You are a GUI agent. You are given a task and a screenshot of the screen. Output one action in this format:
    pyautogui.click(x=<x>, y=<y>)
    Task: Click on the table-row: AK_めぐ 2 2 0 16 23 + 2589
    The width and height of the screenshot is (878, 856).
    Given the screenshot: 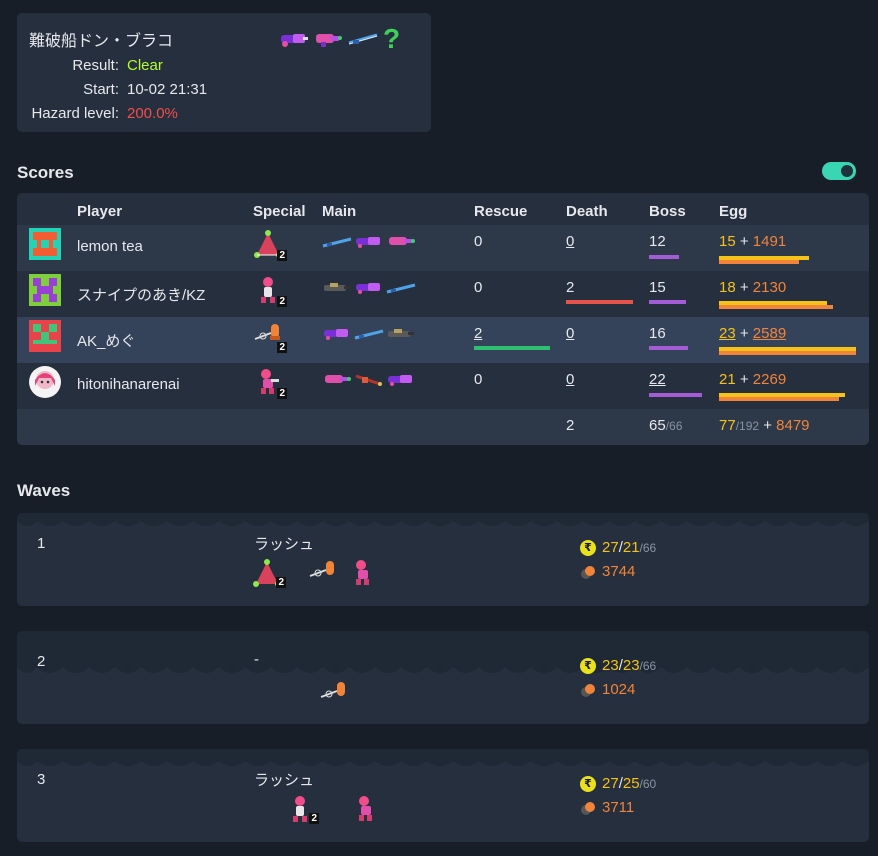 What is the action you would take?
    pyautogui.click(x=443, y=340)
    